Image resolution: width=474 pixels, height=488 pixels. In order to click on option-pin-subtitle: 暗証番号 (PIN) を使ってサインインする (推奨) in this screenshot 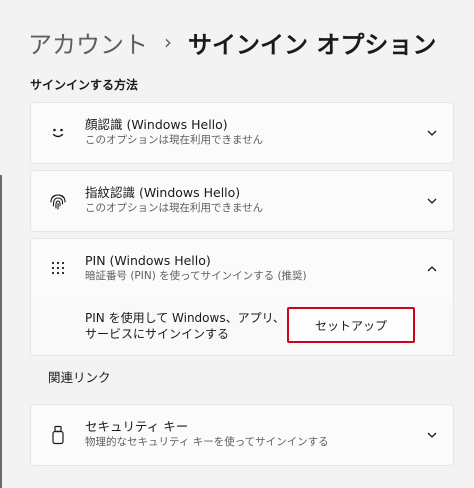, I will do `click(196, 276)`.